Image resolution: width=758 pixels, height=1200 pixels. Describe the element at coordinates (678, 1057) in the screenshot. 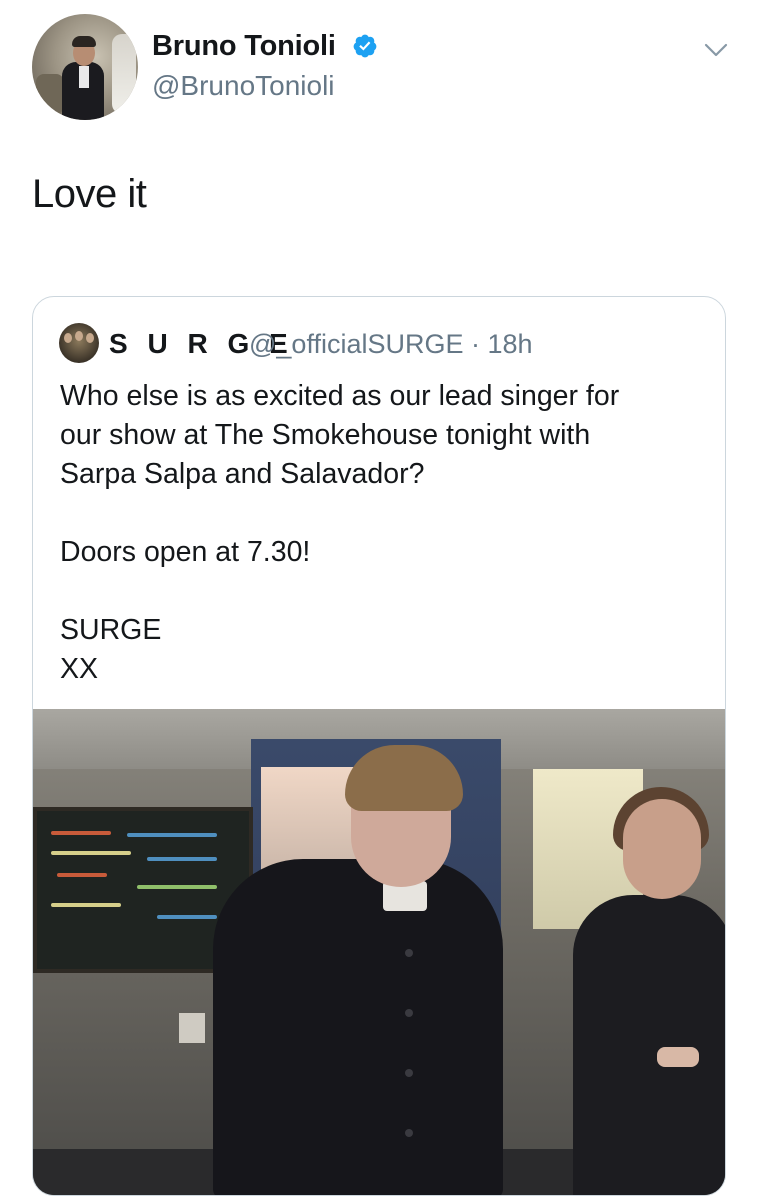

I see `video-phone` at that location.